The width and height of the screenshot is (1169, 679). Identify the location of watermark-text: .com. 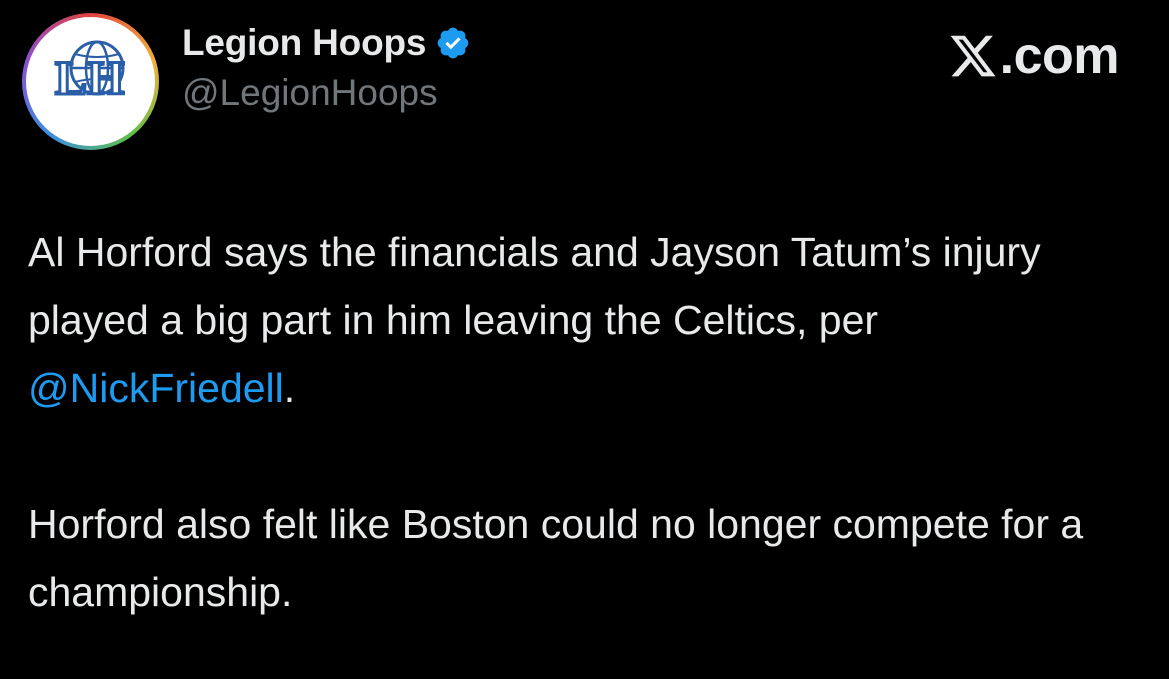
(1059, 56).